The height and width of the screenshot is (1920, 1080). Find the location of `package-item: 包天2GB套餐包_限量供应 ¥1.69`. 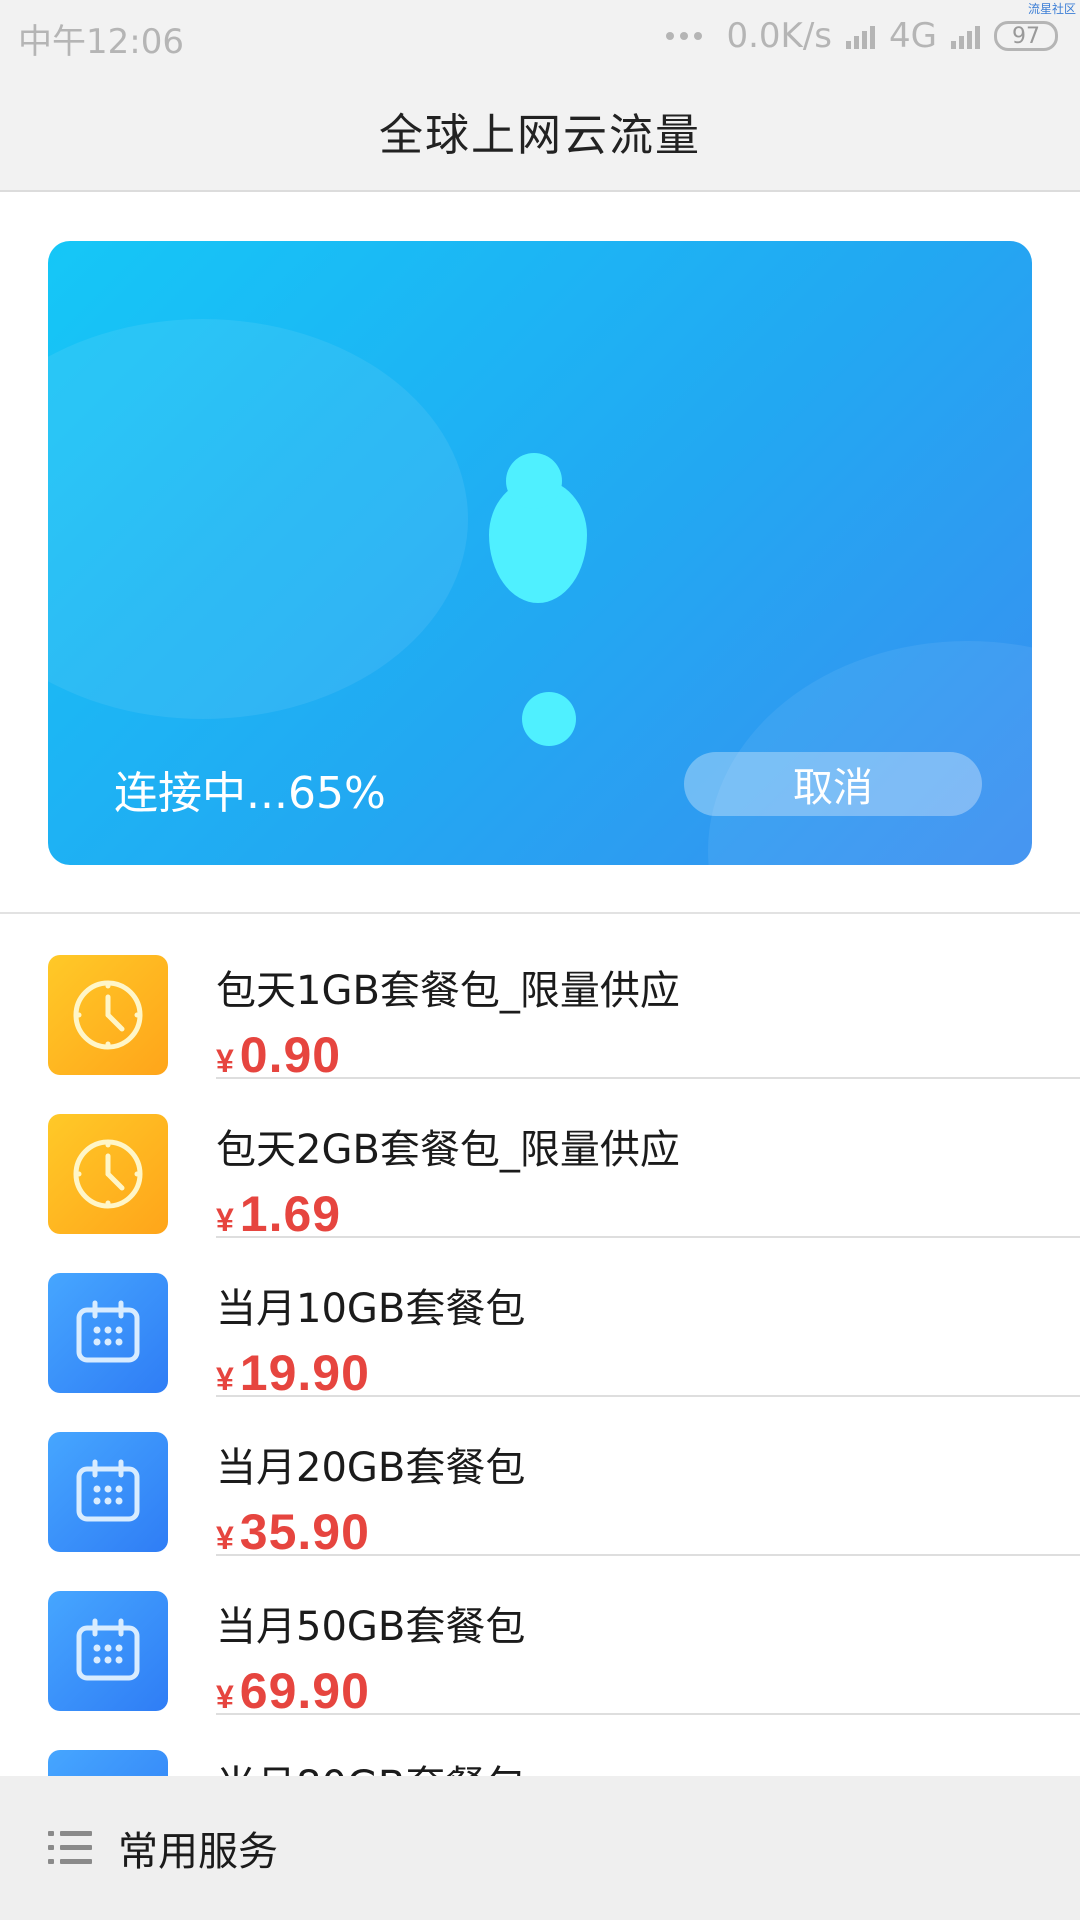

package-item: 包天2GB套餐包_限量供应 ¥1.69 is located at coordinates (540, 1159).